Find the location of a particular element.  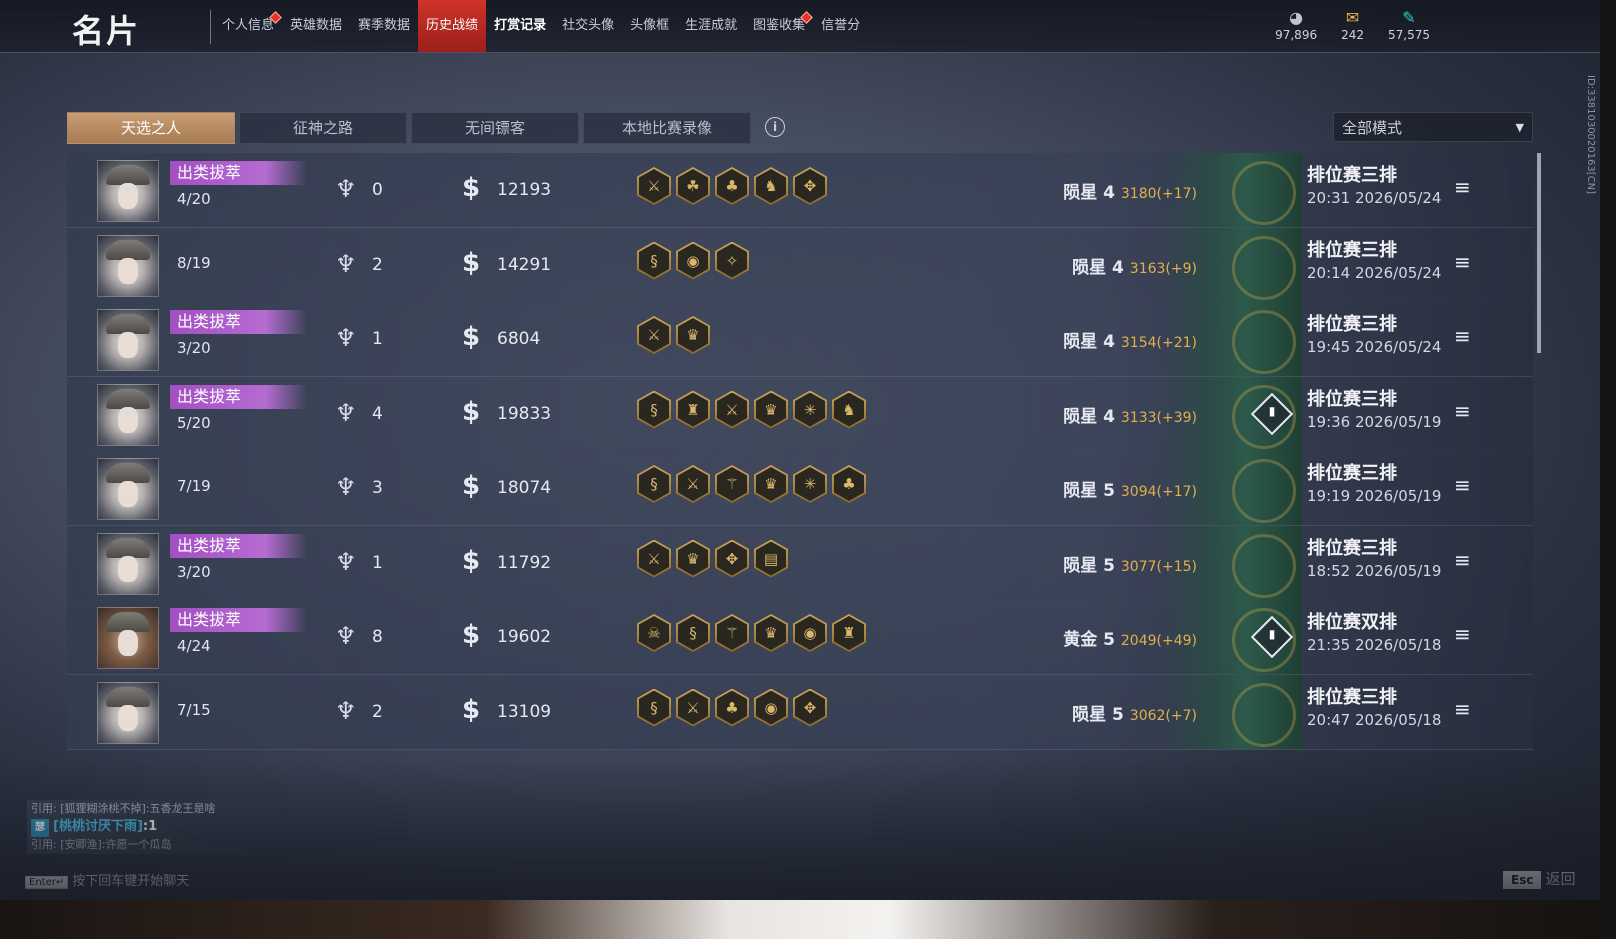

tab-7: 生涯成就 is located at coordinates (711, 26).